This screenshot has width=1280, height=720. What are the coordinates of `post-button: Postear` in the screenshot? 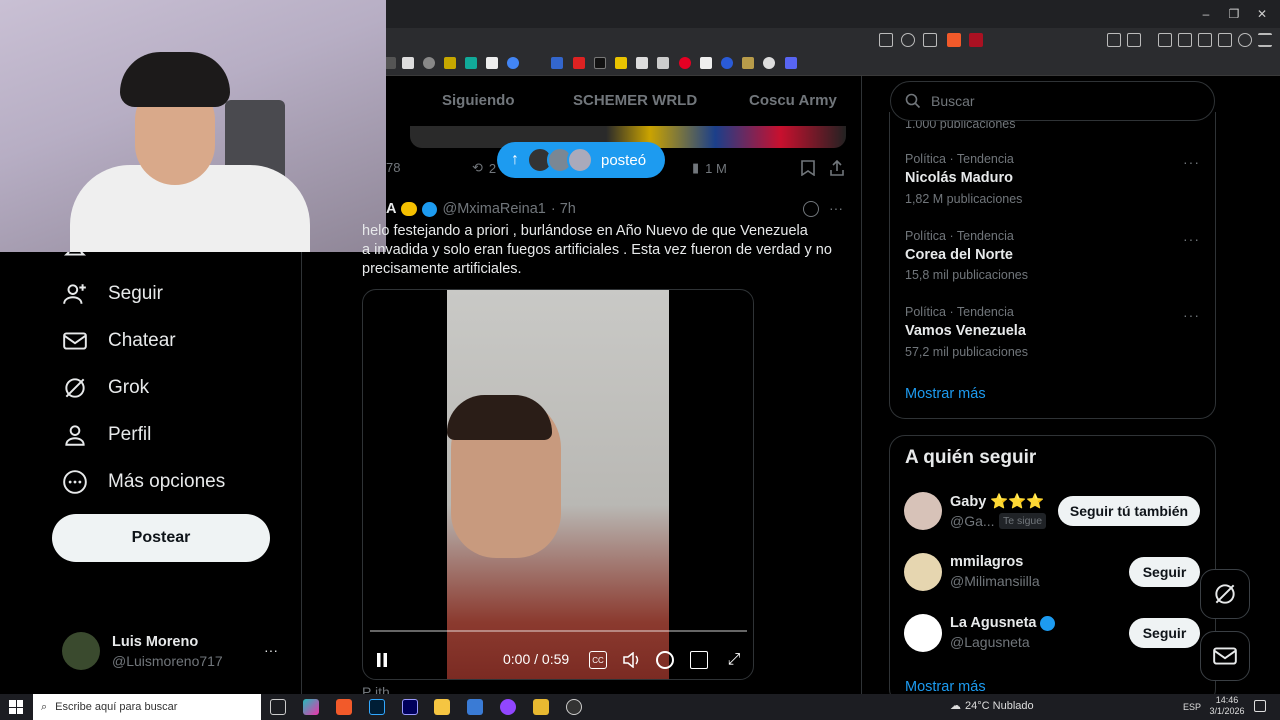 It's located at (161, 538).